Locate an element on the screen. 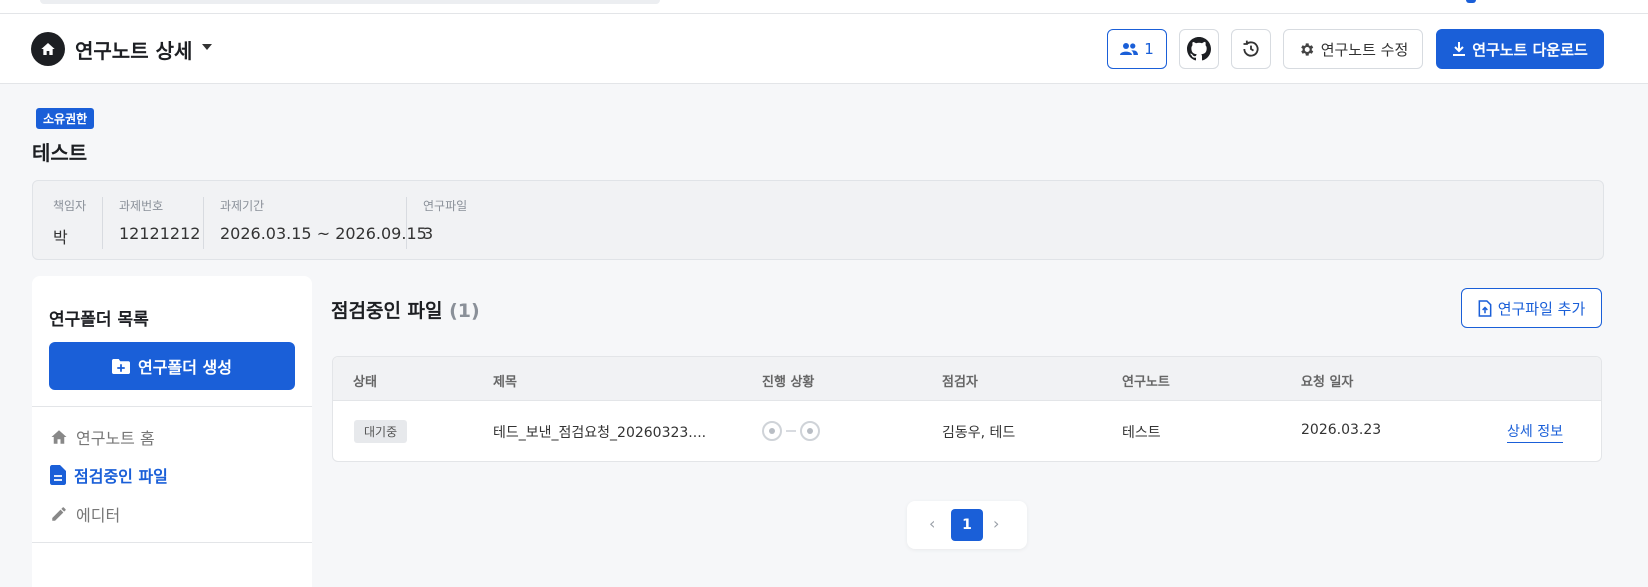 The width and height of the screenshot is (1648, 587). progress-connector is located at coordinates (791, 431).